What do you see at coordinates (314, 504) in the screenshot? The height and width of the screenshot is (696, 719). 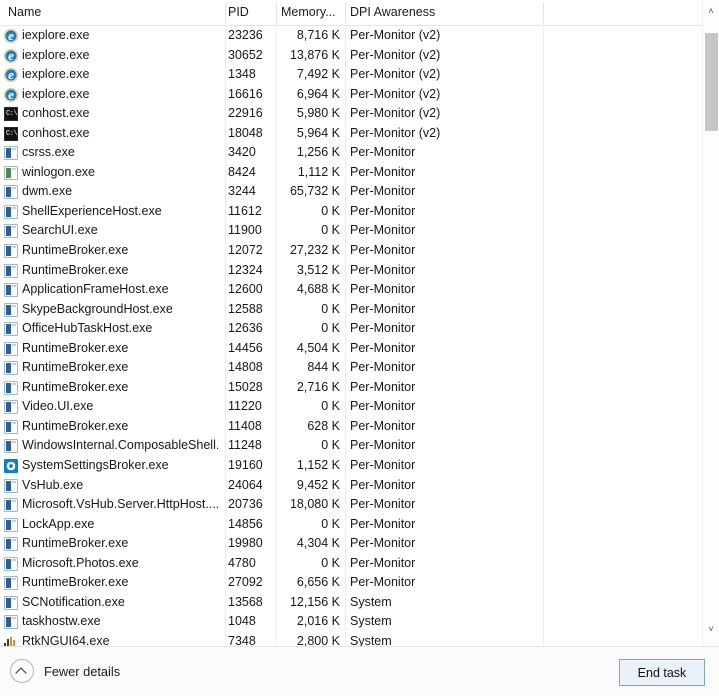 I see `cell-memory: 18,080 K` at bounding box center [314, 504].